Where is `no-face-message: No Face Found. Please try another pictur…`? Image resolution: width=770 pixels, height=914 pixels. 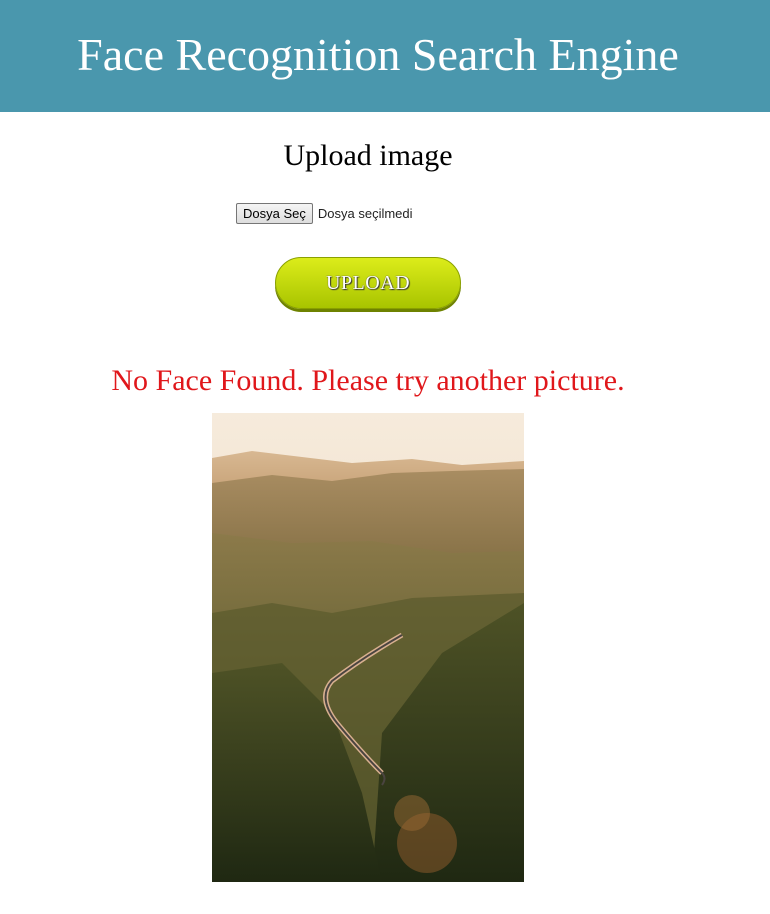 no-face-message: No Face Found. Please try another pictur… is located at coordinates (368, 380).